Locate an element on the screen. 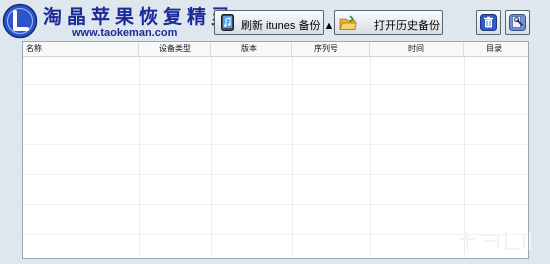 The image size is (550, 264). brand-header: 淘晶苹果恢复精灵 www.taokeman.com is located at coordinates (115, 21).